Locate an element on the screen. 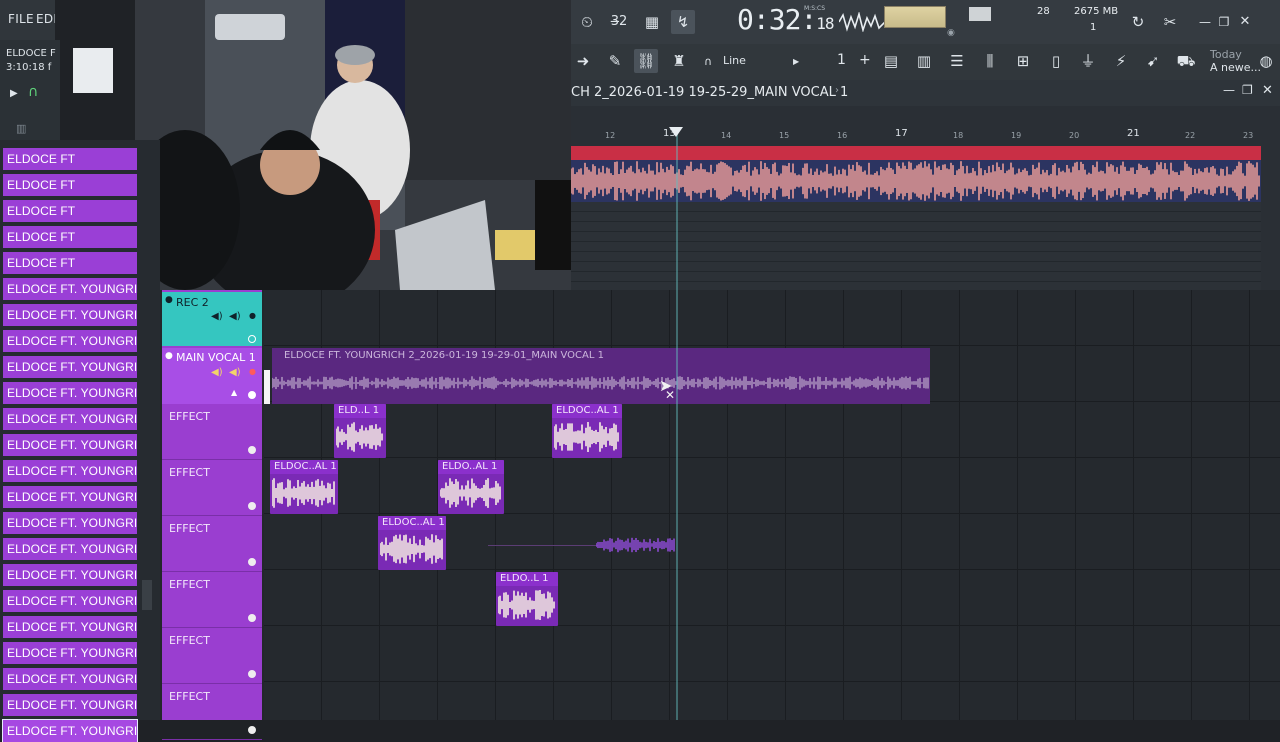  playhead is located at coordinates (677, 424).